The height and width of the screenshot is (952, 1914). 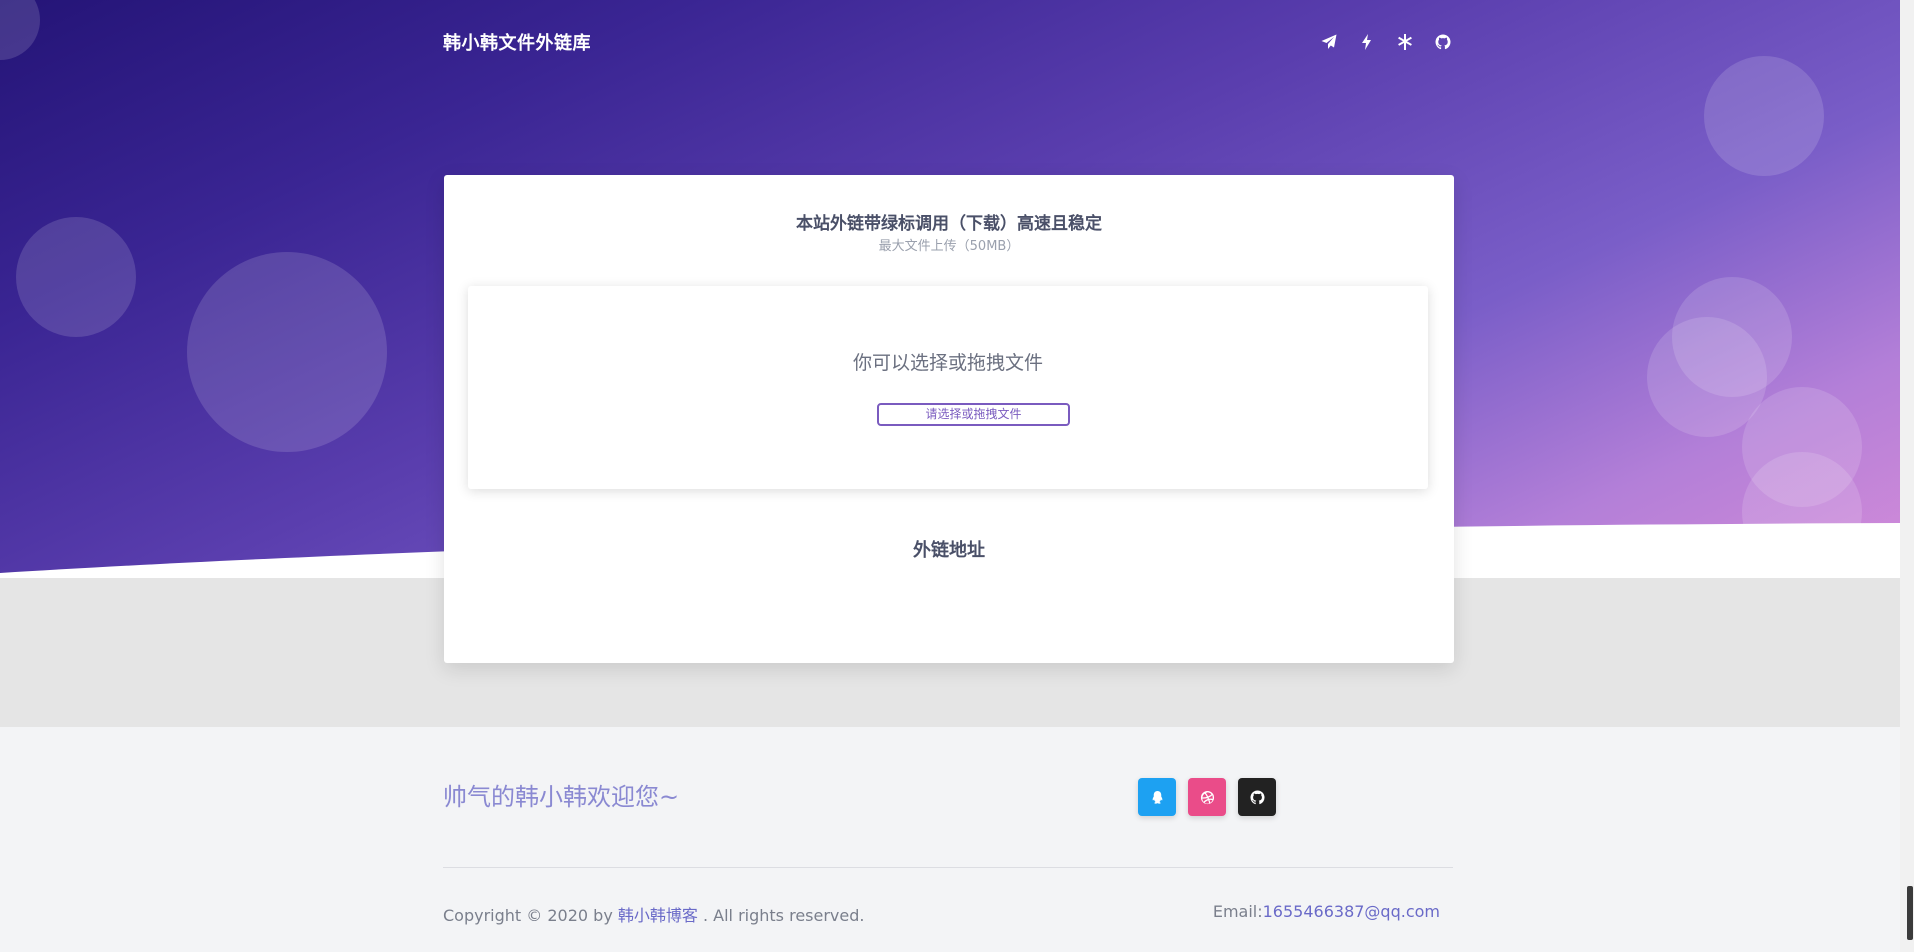 I want to click on file-dropzone: 你可以选择或拖拽文件 请选择或拖拽文件, so click(x=948, y=387).